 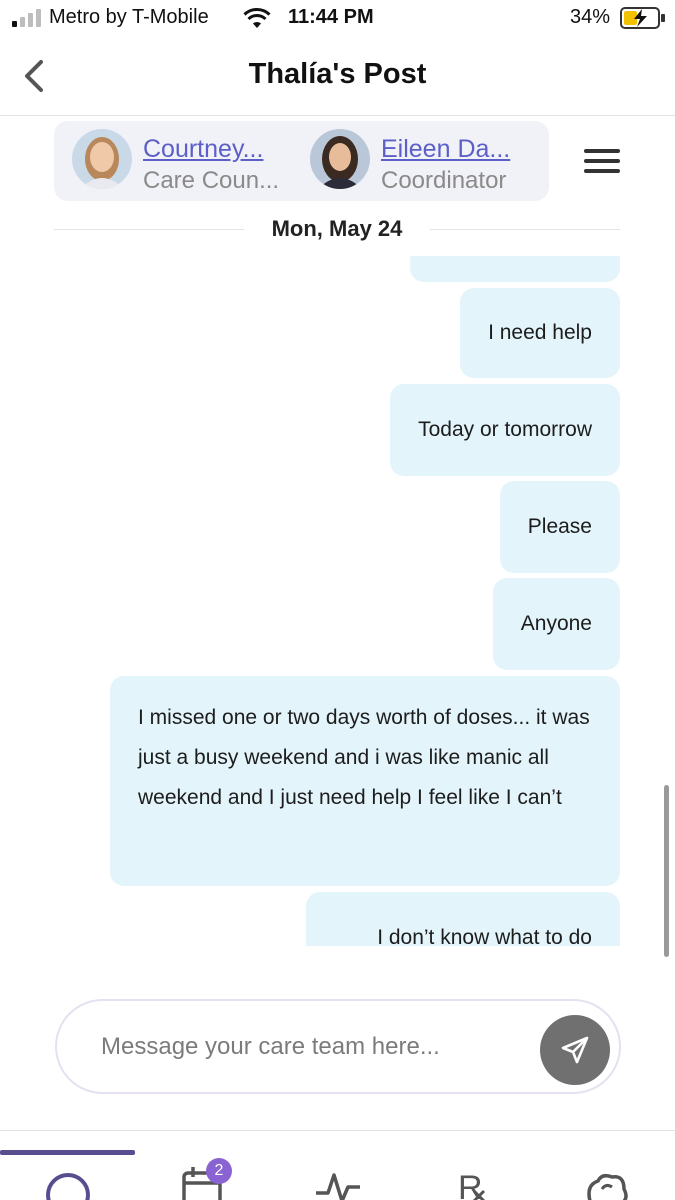 I want to click on signal-strength-icon, so click(x=26, y=18).